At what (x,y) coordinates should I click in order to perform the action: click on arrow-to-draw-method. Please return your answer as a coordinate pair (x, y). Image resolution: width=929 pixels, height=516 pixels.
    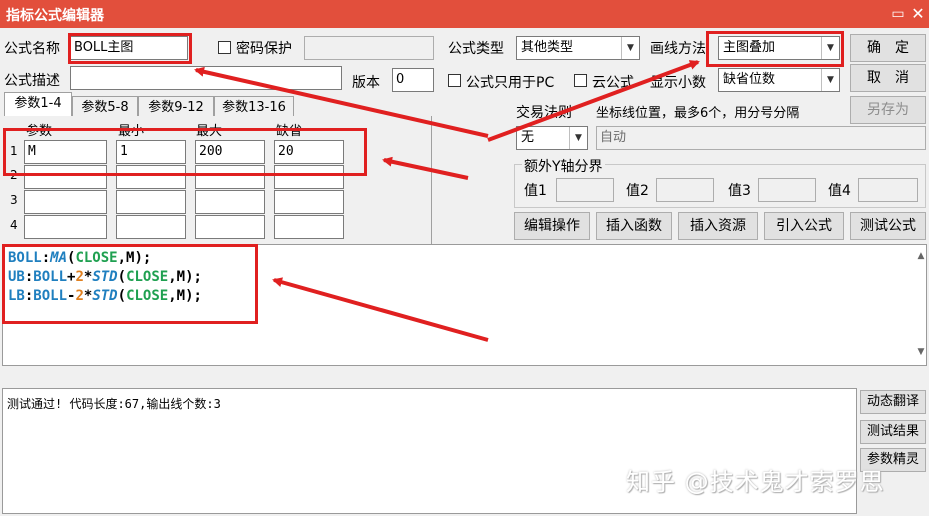
    Looking at the image, I should click on (593, 101).